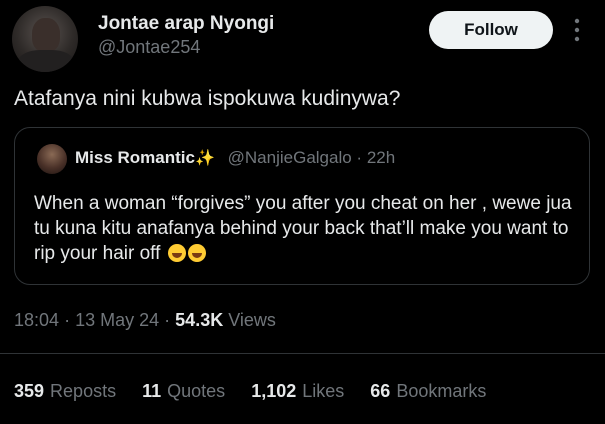 The image size is (605, 424). I want to click on tweet-text: Atafanya nini kubwa ispokuwa kudinywa?, so click(207, 98).